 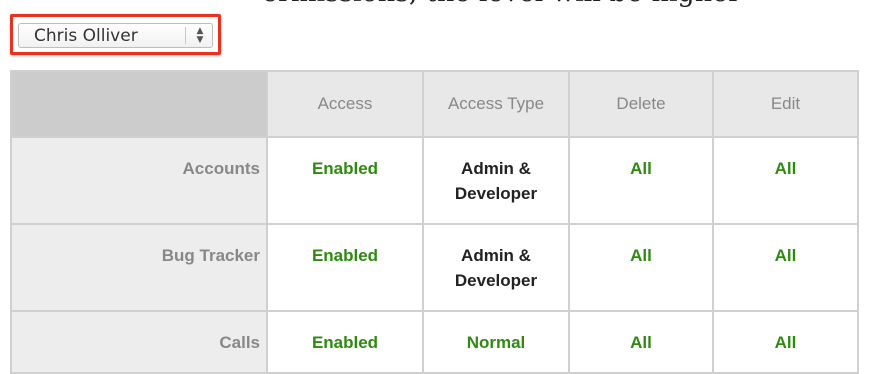 I want to click on user-select: Chris Olliver ▲ ▼, so click(x=115, y=35).